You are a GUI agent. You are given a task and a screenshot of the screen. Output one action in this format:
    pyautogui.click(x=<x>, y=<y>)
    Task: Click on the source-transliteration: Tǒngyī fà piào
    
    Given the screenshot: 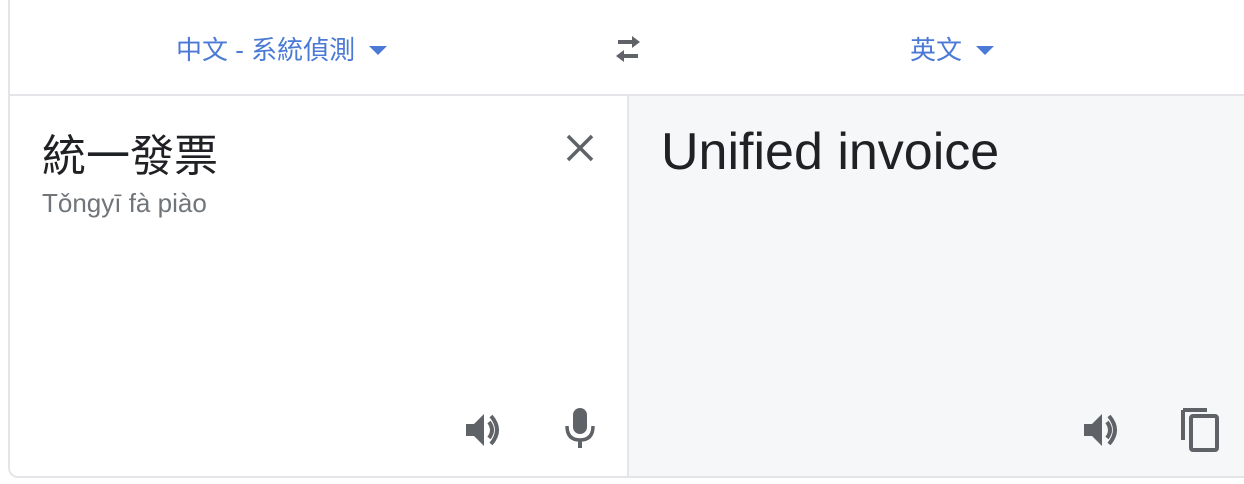 What is the action you would take?
    pyautogui.click(x=124, y=203)
    